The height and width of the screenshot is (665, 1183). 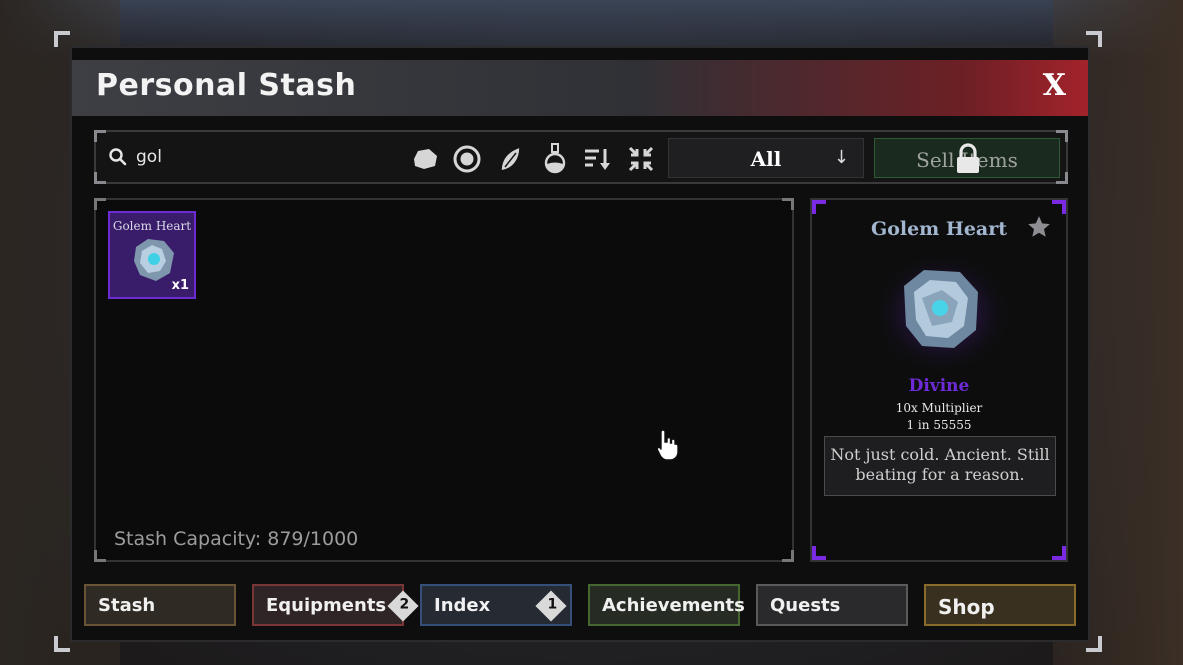 I want to click on badge-count: 1, so click(x=552, y=604).